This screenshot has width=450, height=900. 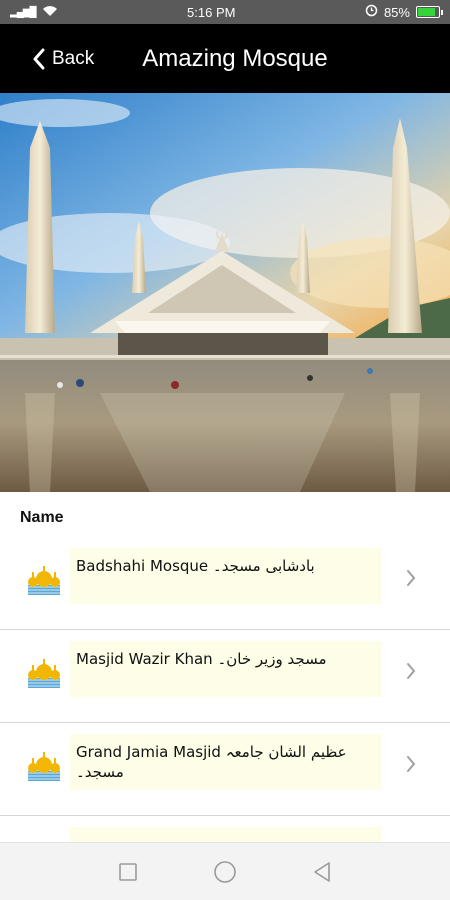 I want to click on chevron-left-icon, so click(x=39, y=58).